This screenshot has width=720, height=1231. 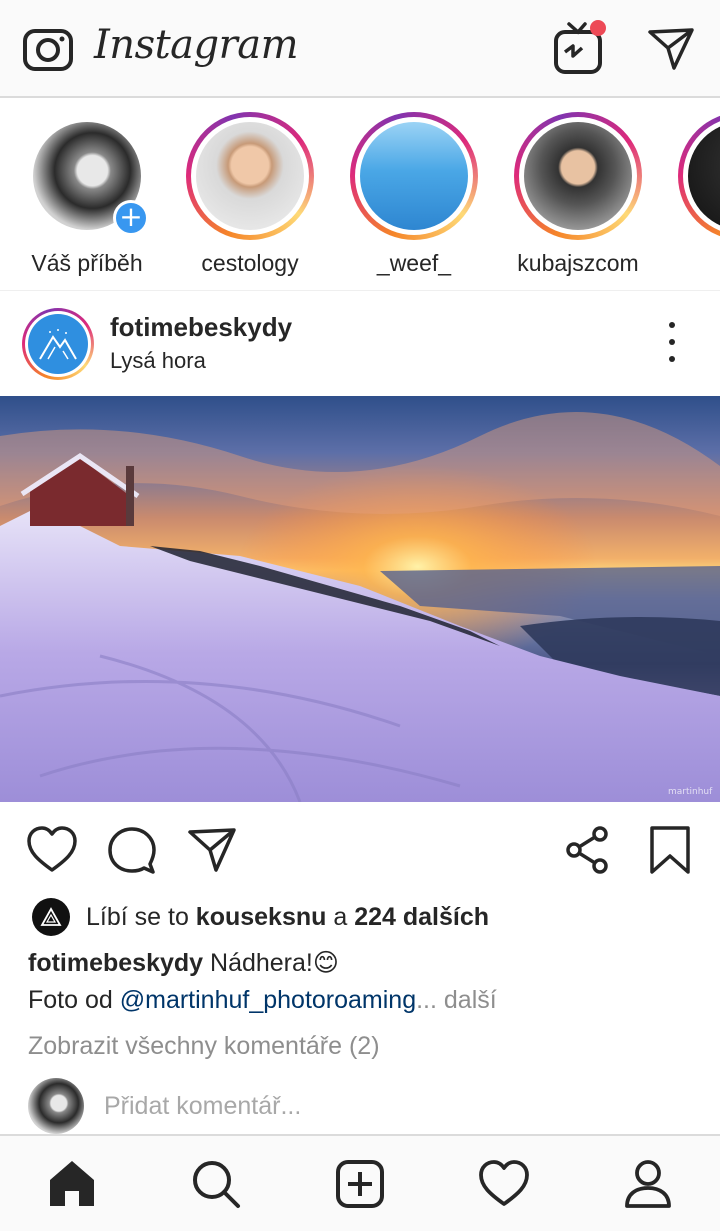 What do you see at coordinates (115, 963) in the screenshot?
I see `caption-username: fotimebeskydy` at bounding box center [115, 963].